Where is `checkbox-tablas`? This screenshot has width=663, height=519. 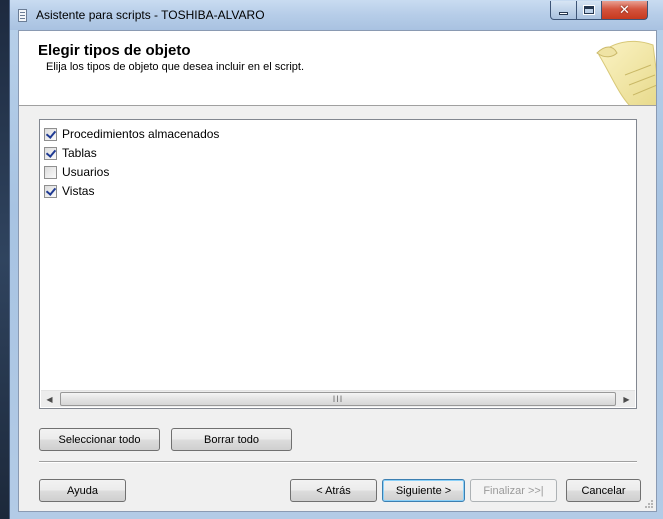
checkbox-tablas is located at coordinates (50, 153).